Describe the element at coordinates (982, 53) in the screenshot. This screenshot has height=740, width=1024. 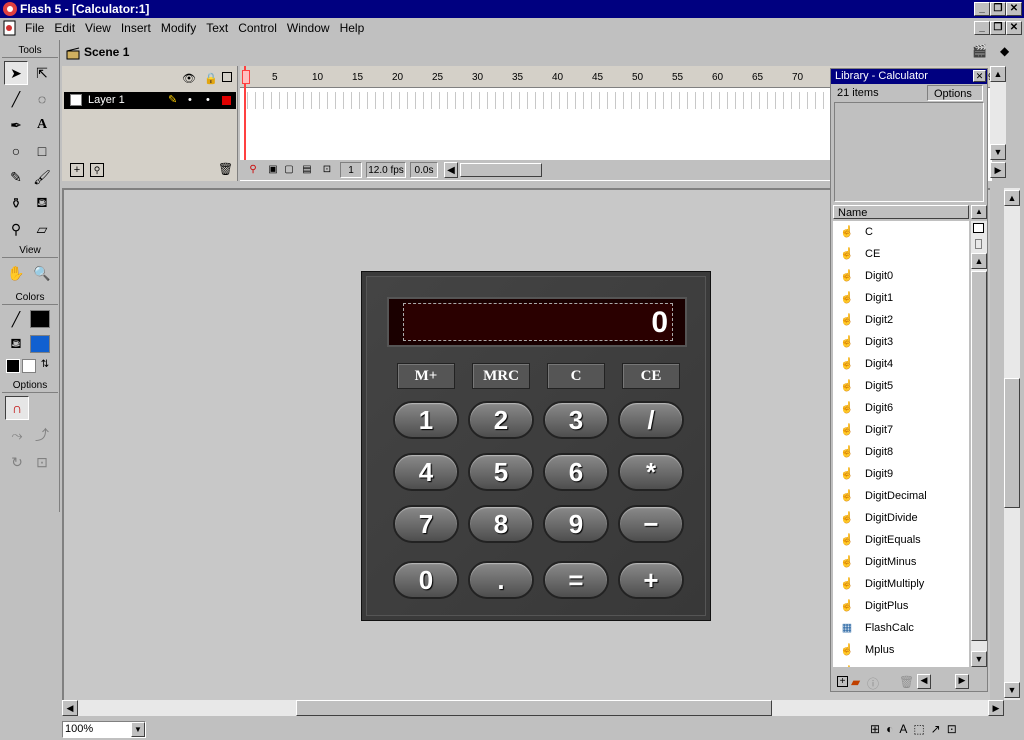
I see `edit-scene-icon: 🎬` at that location.